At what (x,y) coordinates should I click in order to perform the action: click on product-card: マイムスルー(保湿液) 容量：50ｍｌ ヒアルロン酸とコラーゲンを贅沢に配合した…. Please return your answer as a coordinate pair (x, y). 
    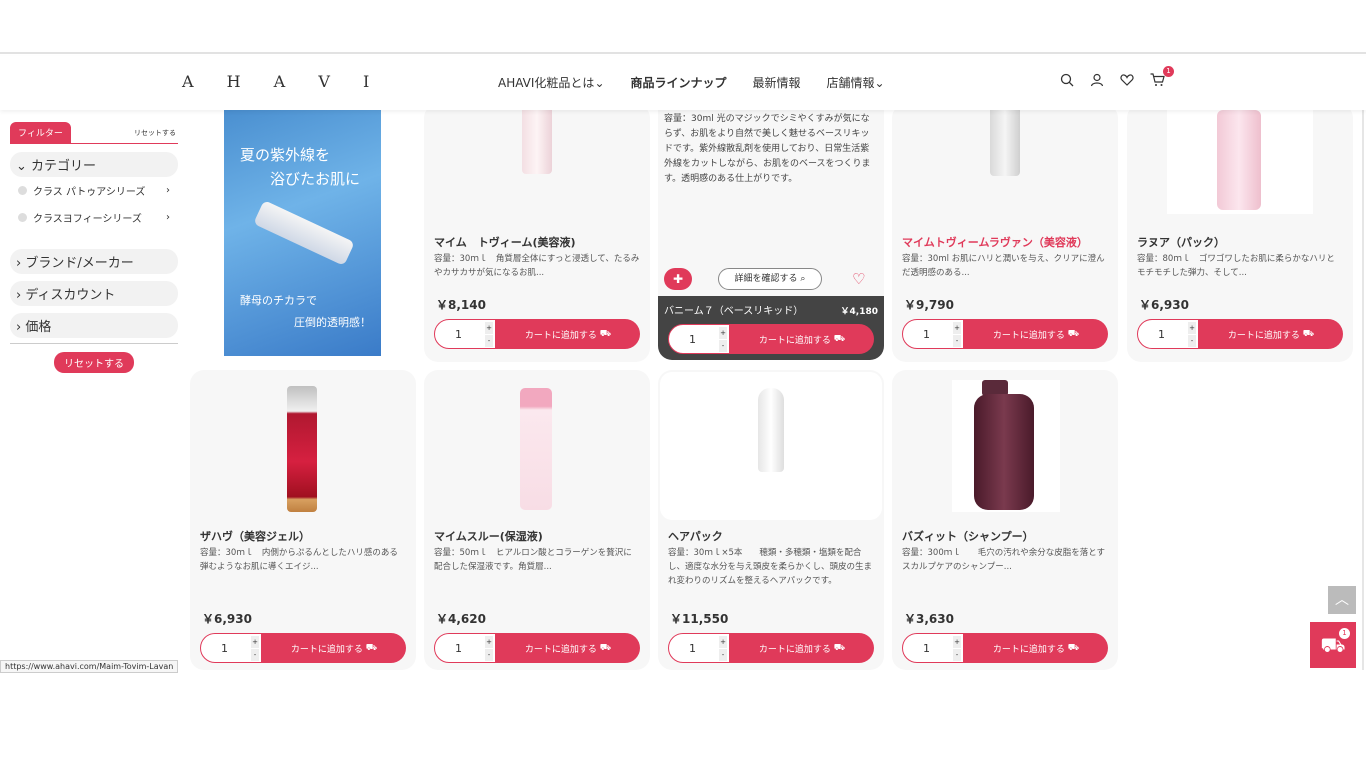
    Looking at the image, I should click on (537, 520).